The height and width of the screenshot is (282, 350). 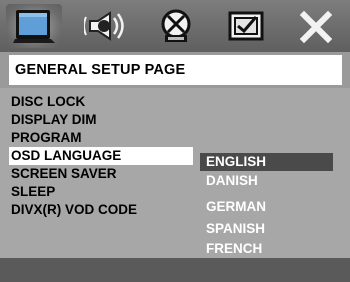 I want to click on menu-item-divx-vod-code: DIVX(R) VOD CODE, so click(x=101, y=210).